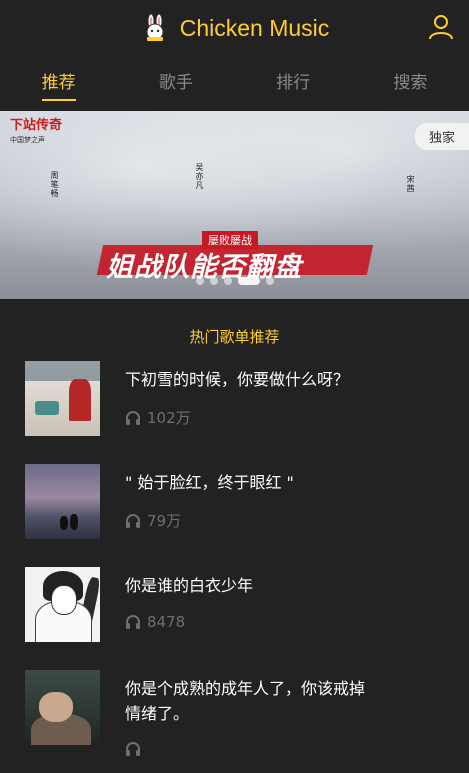  What do you see at coordinates (250, 749) in the screenshot?
I see `play-count` at bounding box center [250, 749].